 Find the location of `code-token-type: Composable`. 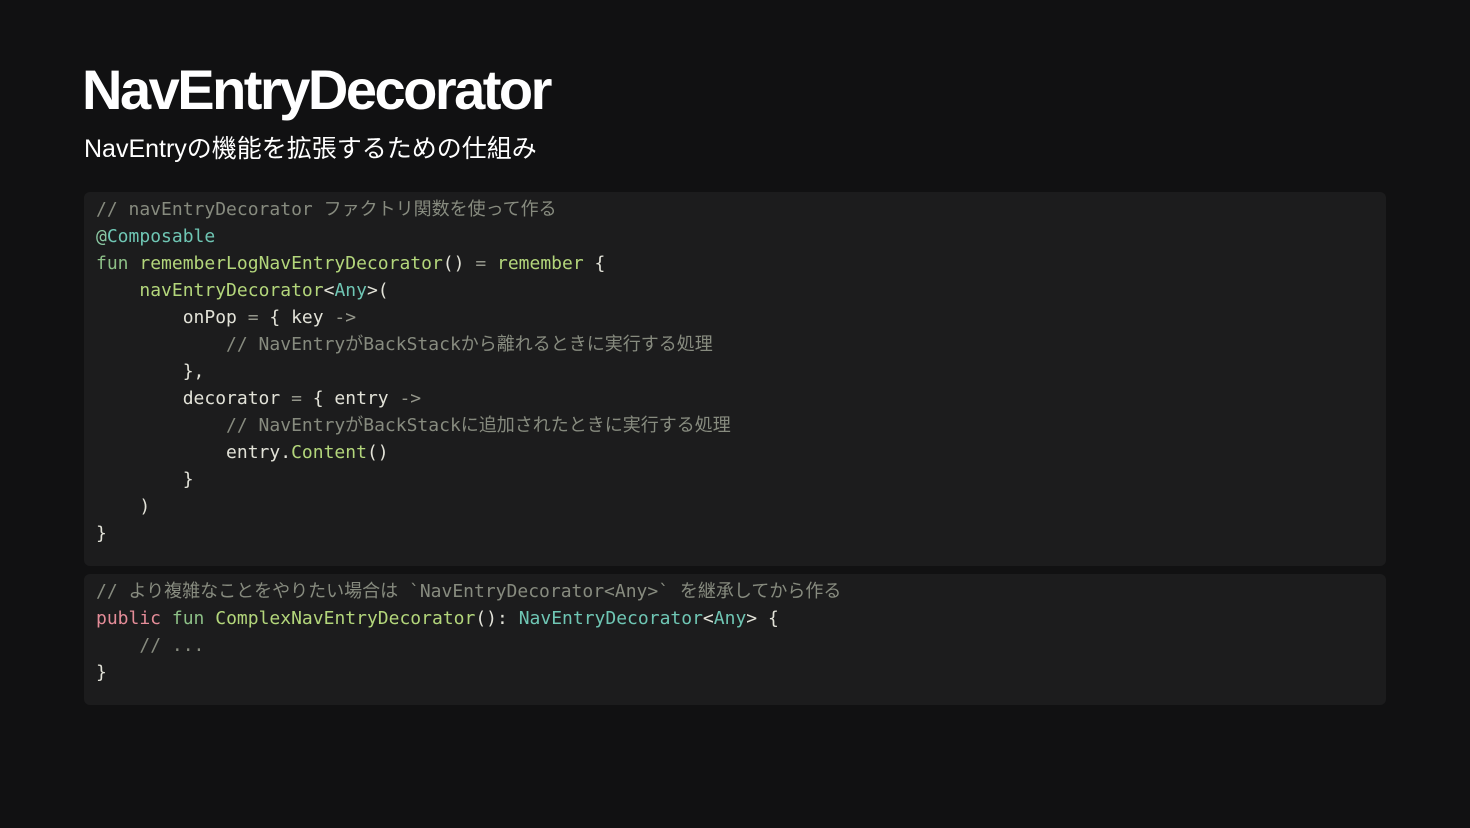

code-token-type: Composable is located at coordinates (161, 236).